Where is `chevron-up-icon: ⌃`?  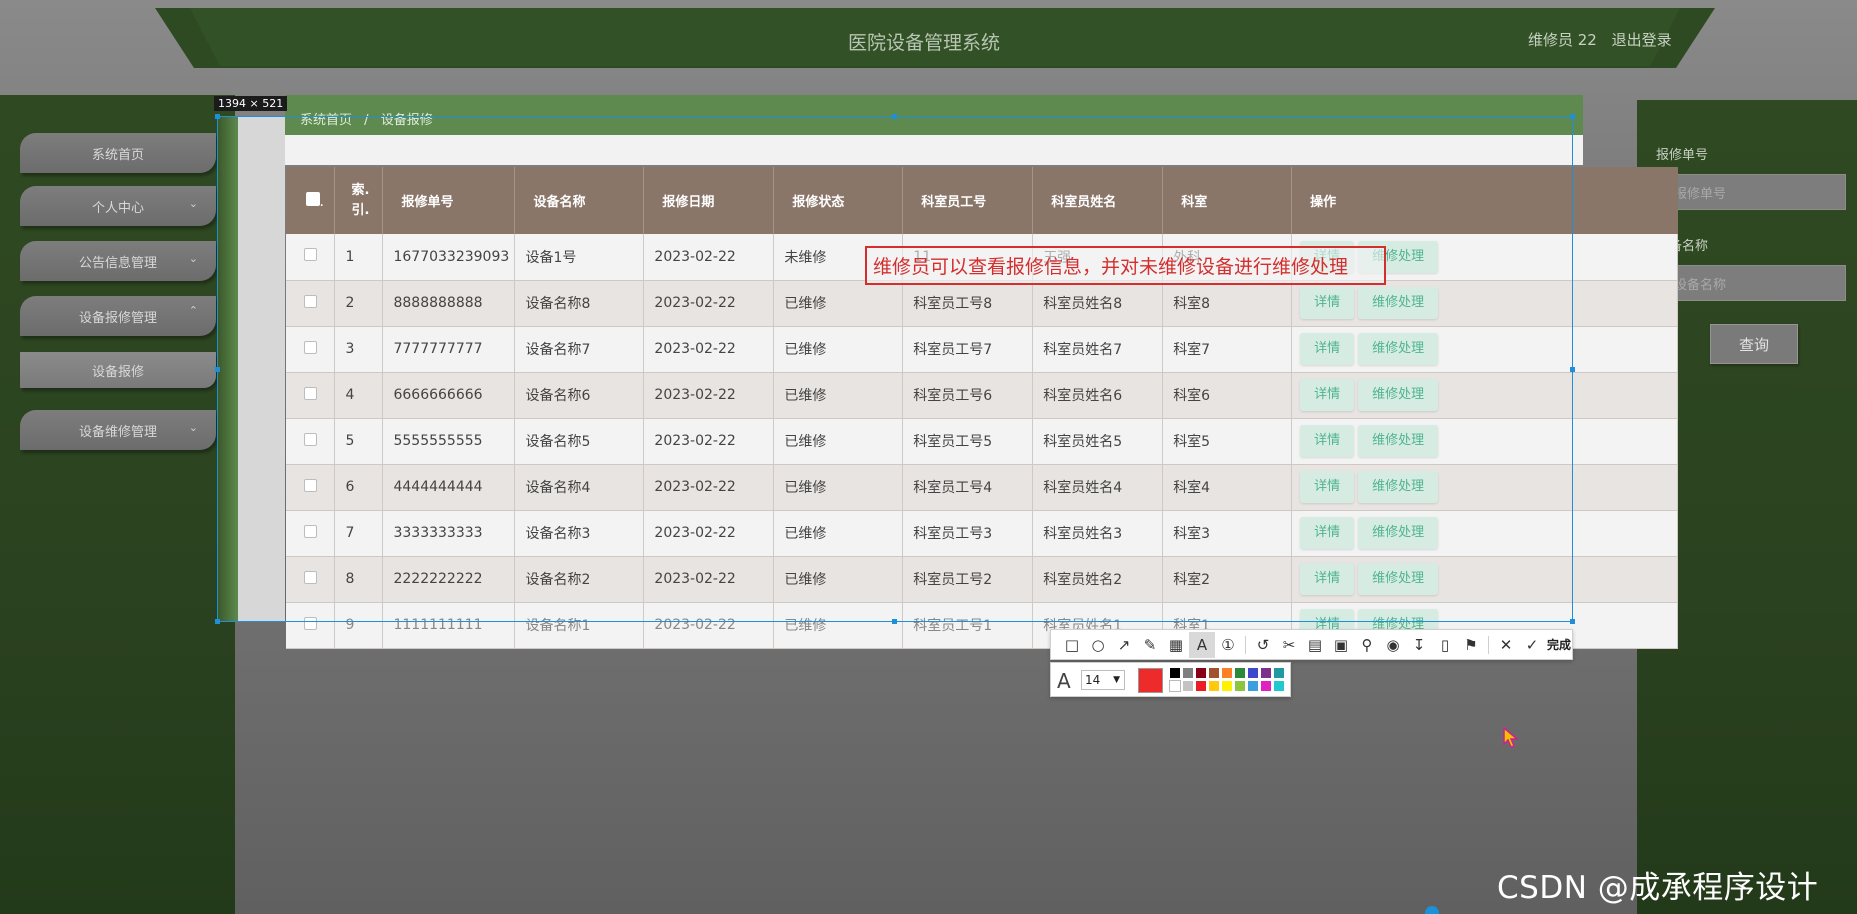 chevron-up-icon: ⌃ is located at coordinates (193, 310).